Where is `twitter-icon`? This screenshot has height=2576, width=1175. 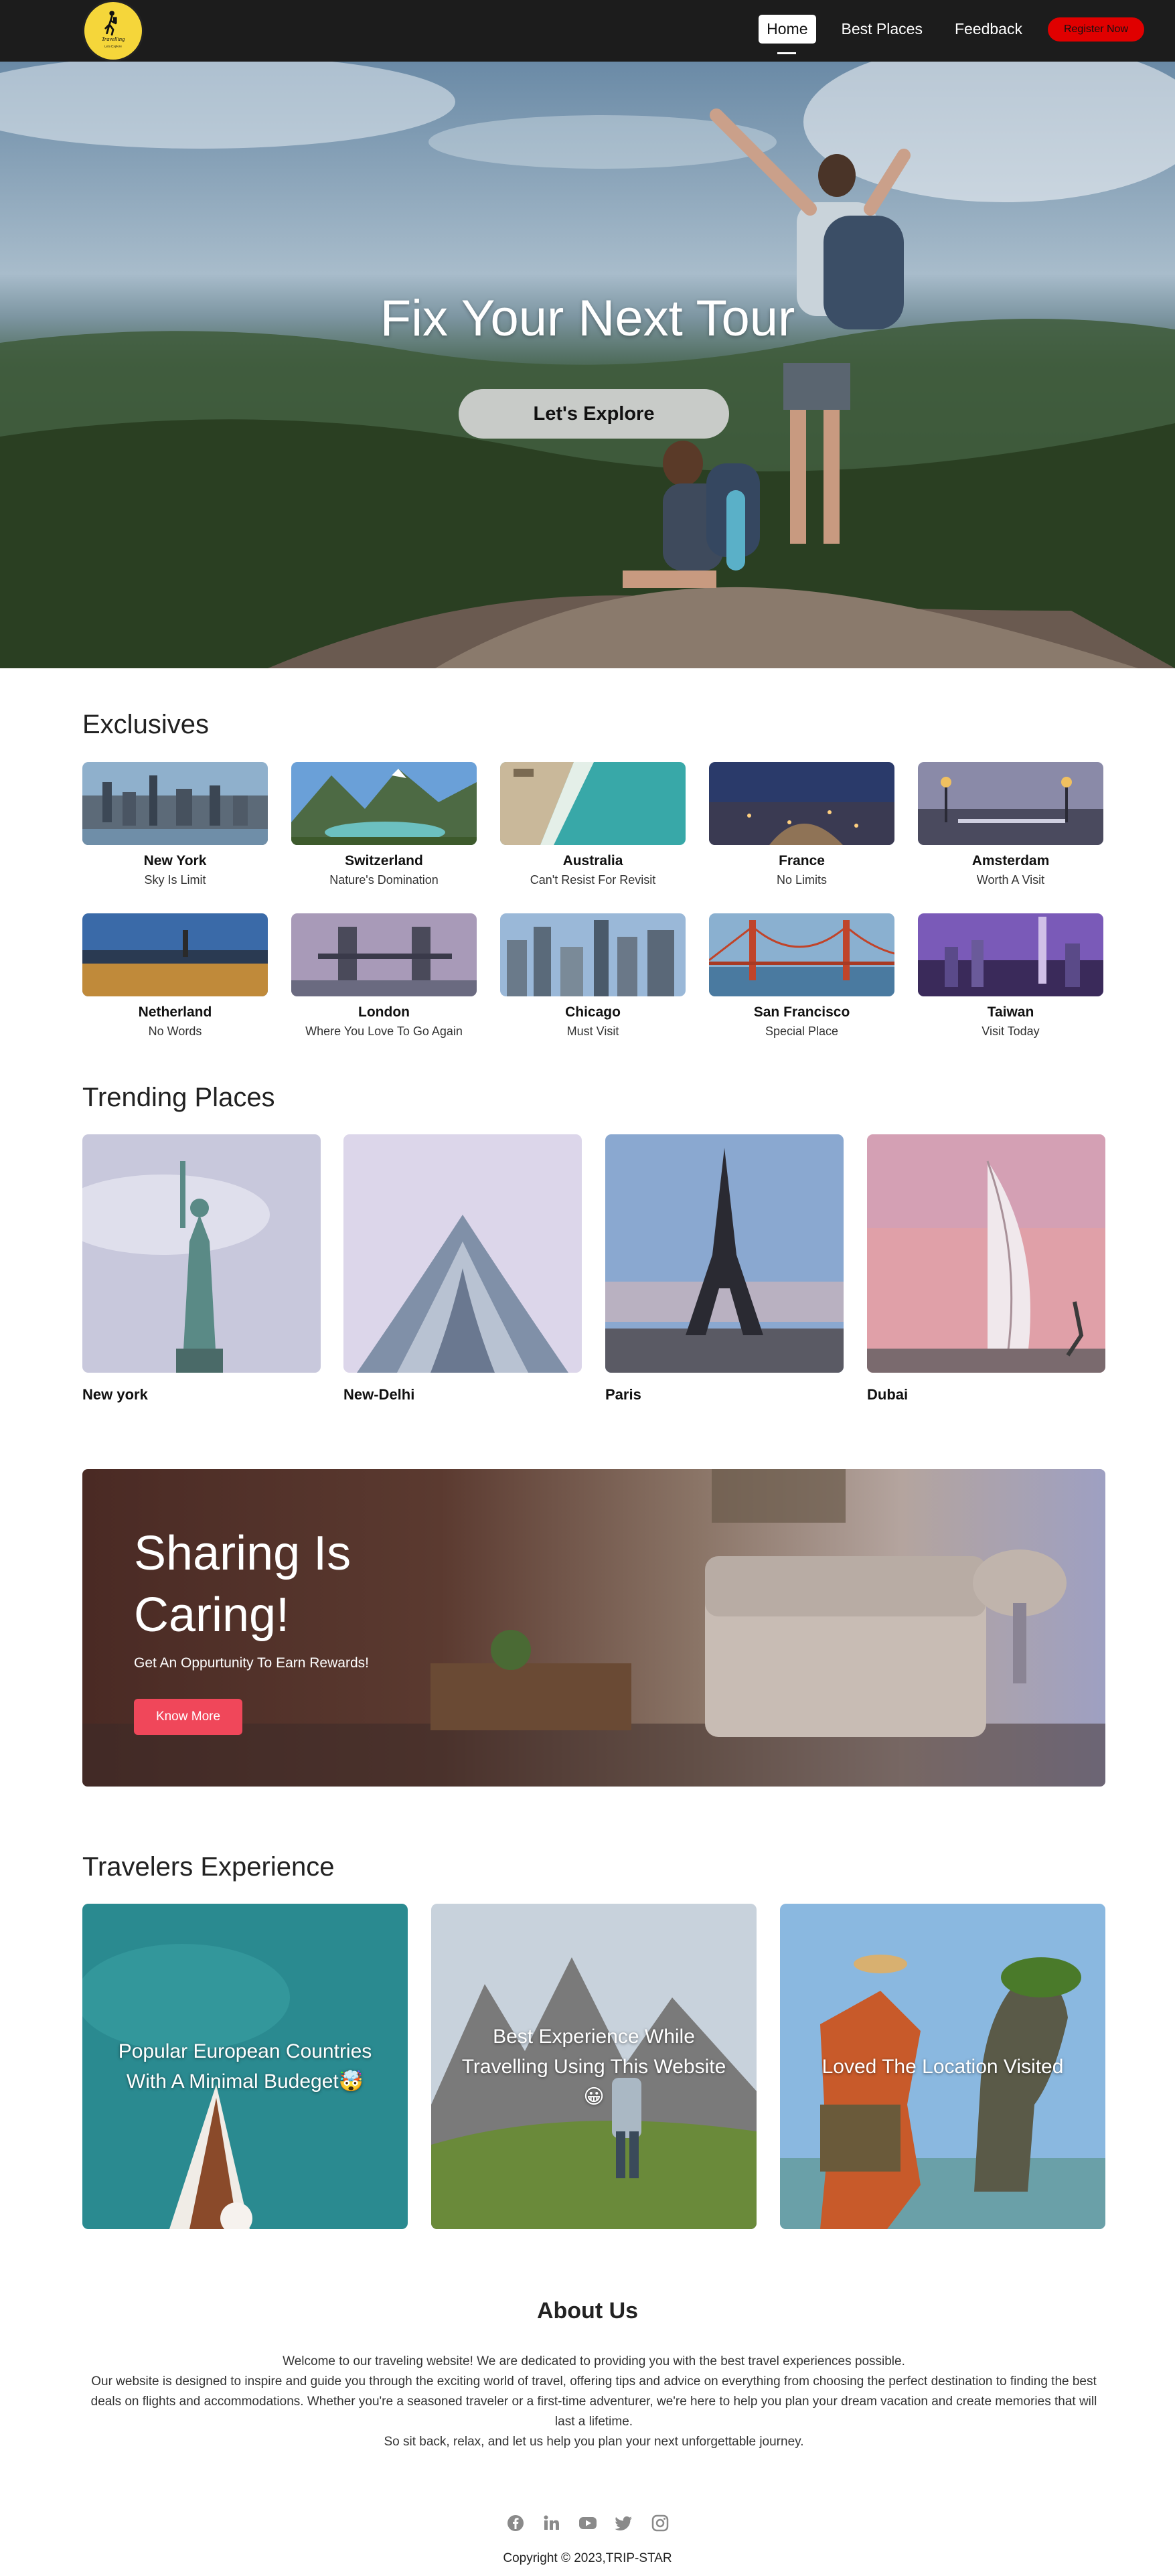 twitter-icon is located at coordinates (623, 2523).